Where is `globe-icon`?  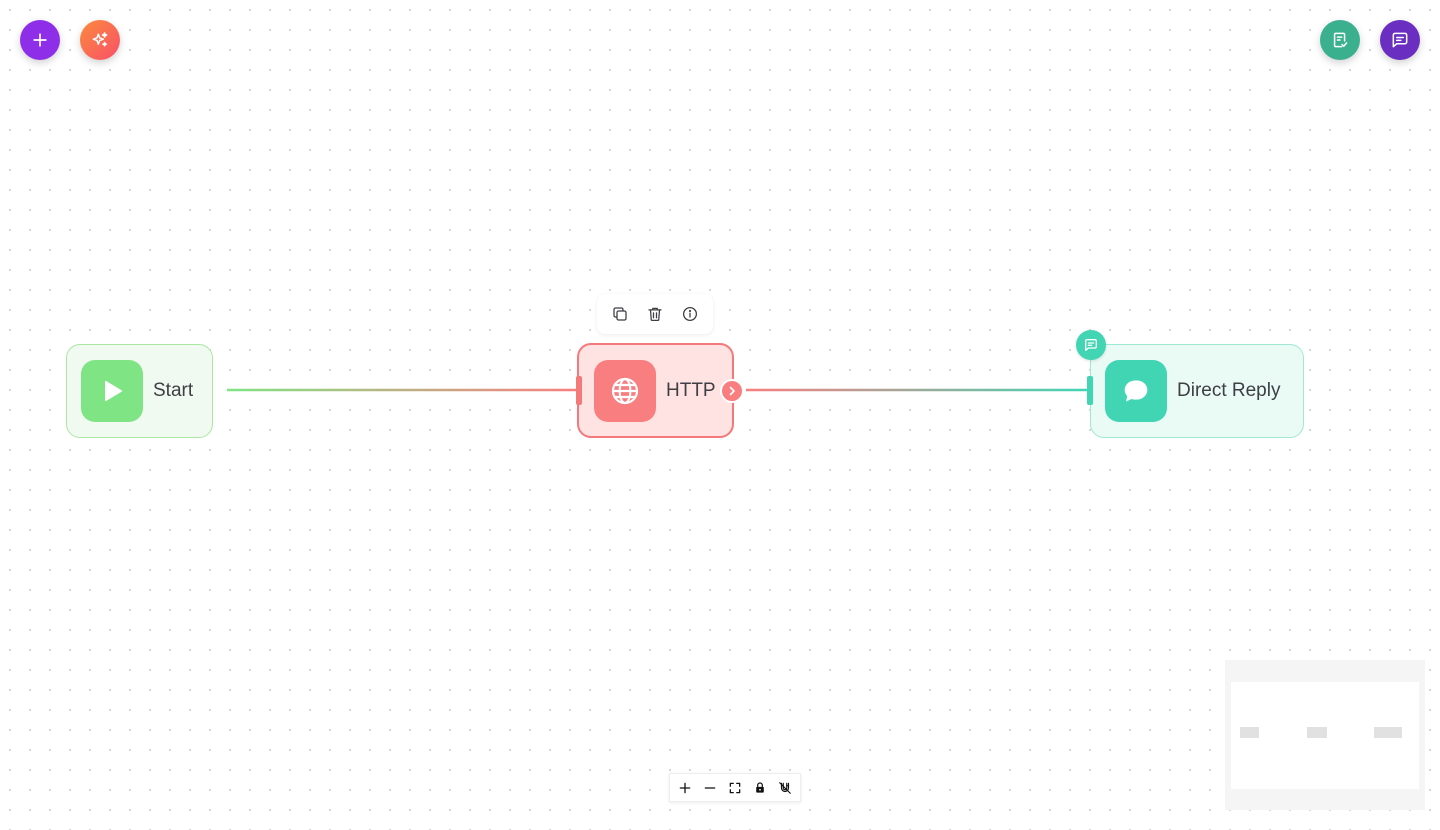
globe-icon is located at coordinates (625, 390).